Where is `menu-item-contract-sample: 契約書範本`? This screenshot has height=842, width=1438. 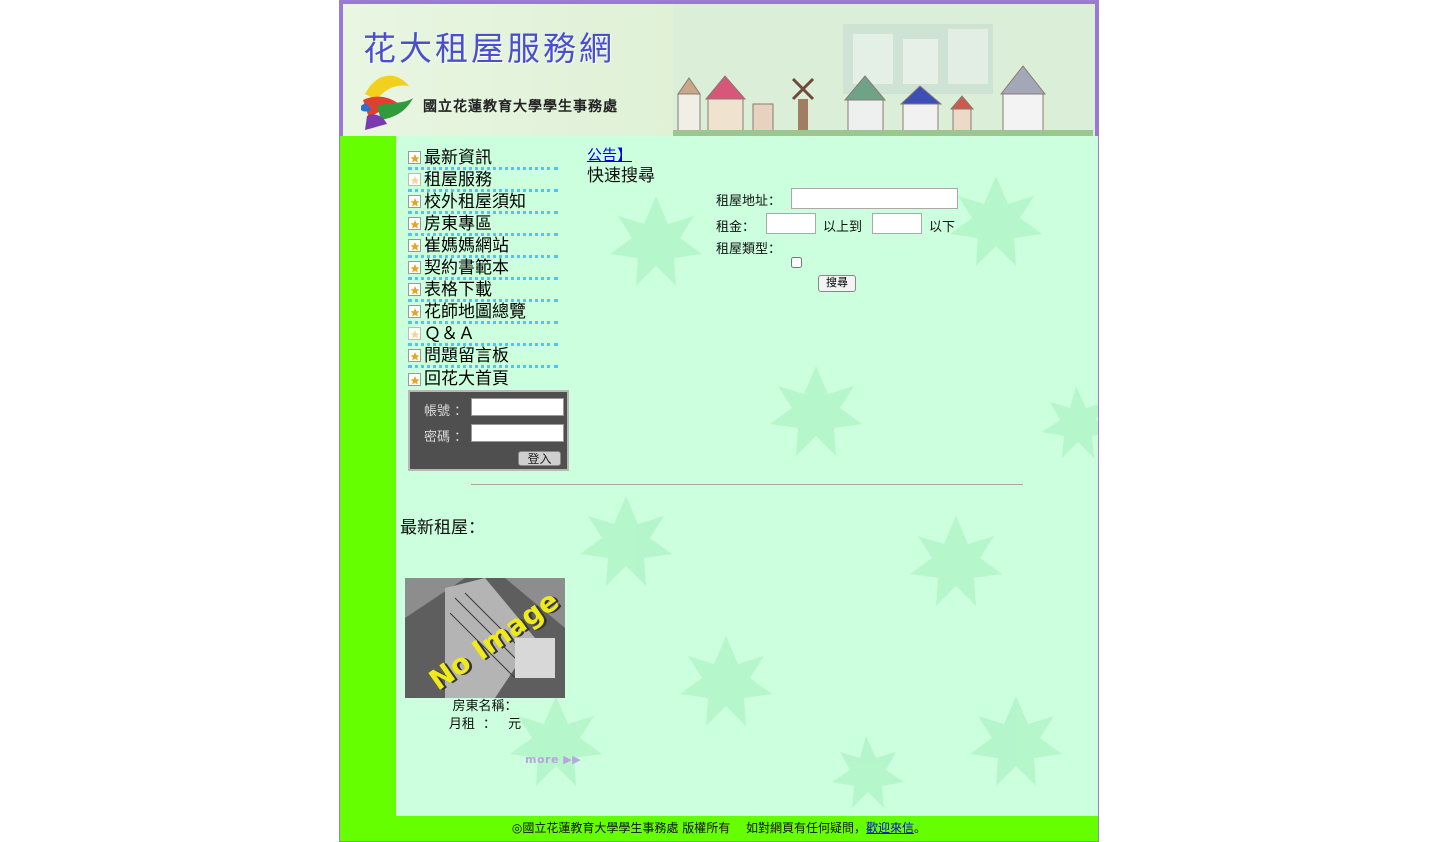
menu-item-contract-sample: 契約書範本 is located at coordinates (483, 269).